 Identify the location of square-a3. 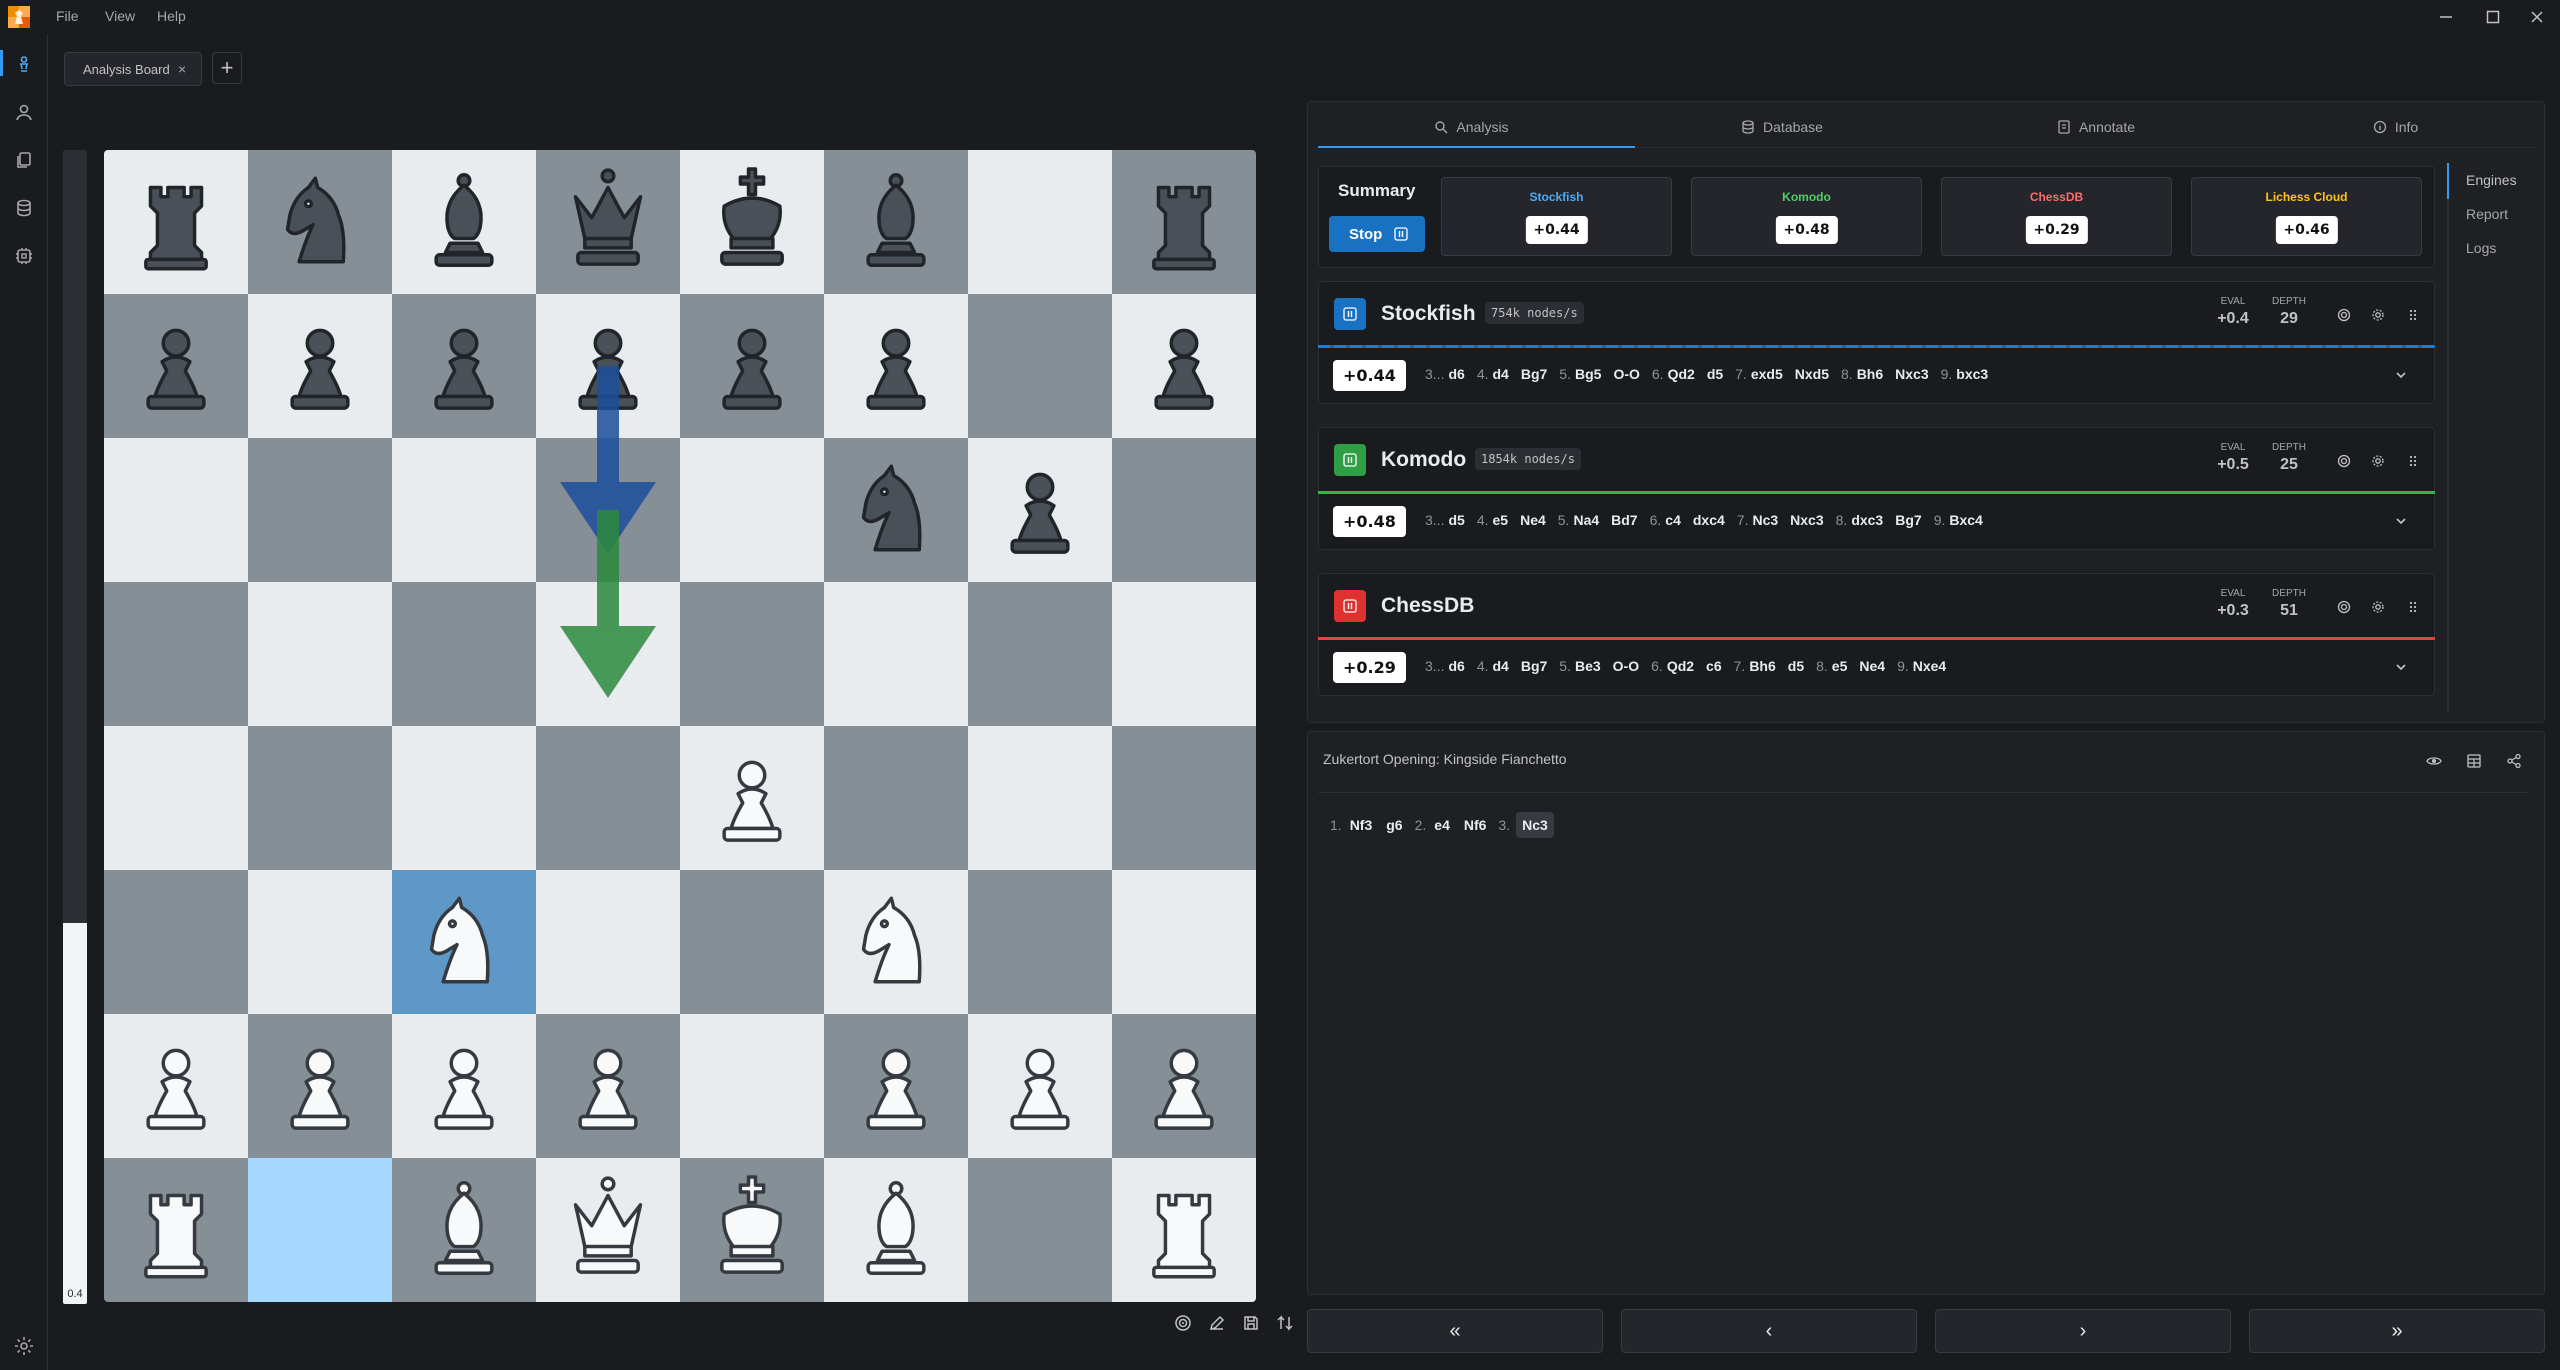
(176, 942).